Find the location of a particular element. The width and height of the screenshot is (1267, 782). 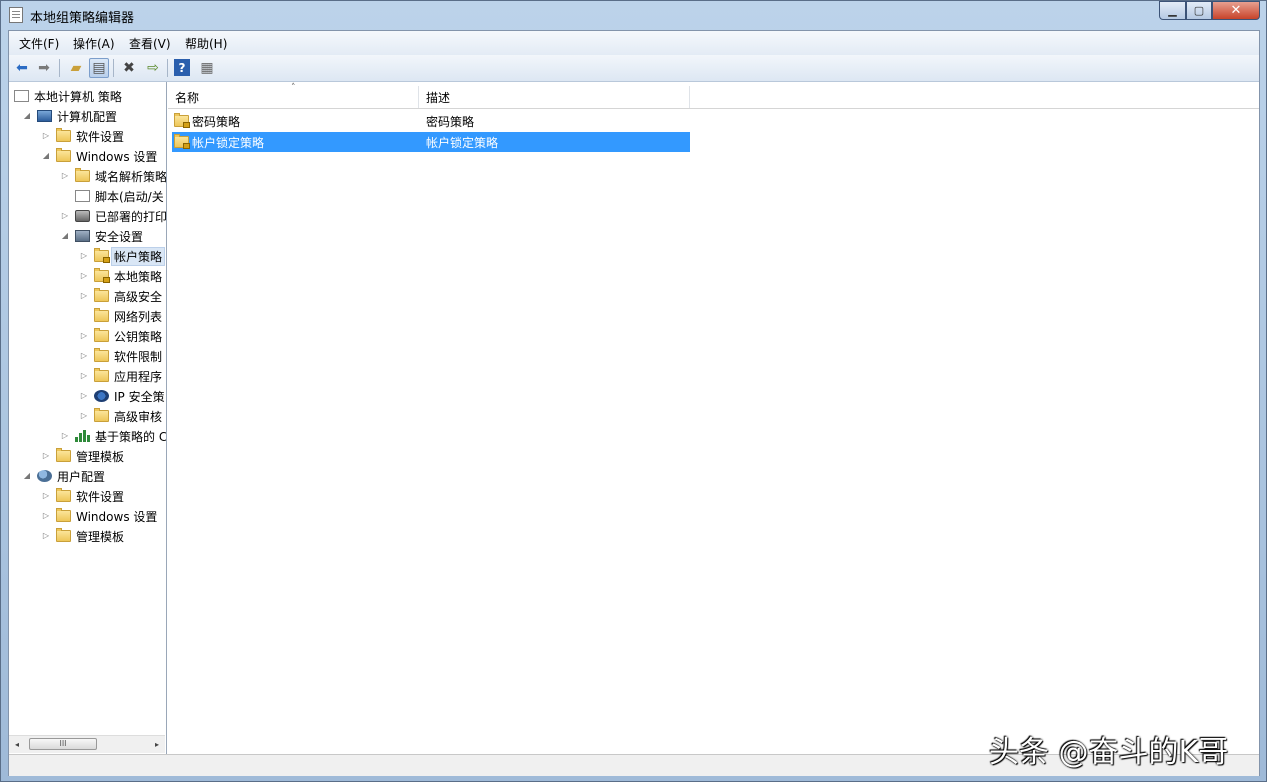

tree-item: 网络列表 is located at coordinates (121, 316).